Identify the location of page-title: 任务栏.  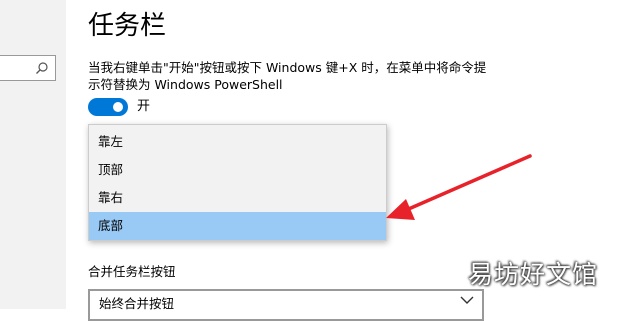
(127, 26).